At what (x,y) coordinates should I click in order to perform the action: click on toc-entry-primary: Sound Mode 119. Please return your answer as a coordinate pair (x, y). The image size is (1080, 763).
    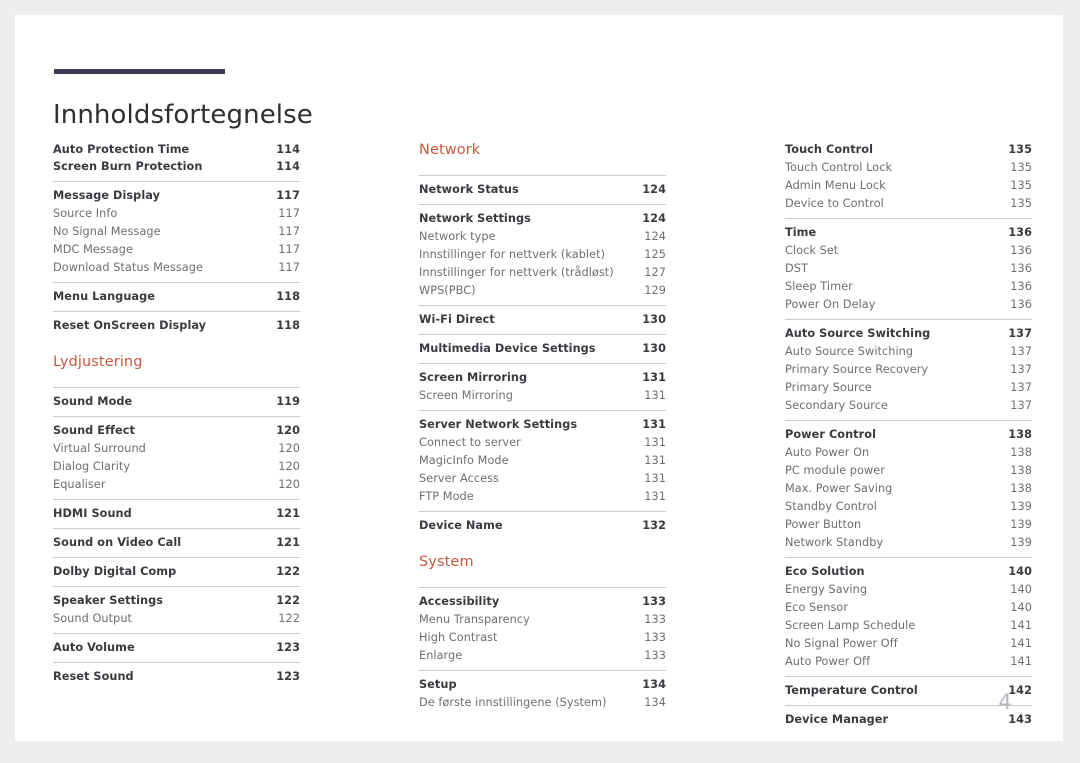
    Looking at the image, I should click on (176, 398).